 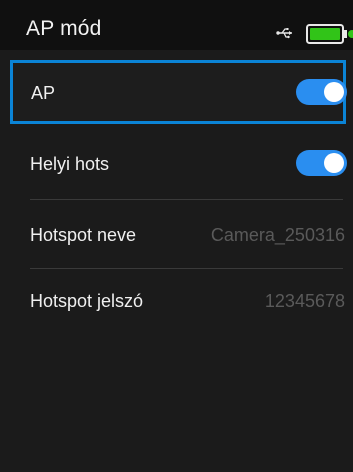 What do you see at coordinates (87, 301) in the screenshot?
I see `hotspot-password-label: Hotspot jelszó` at bounding box center [87, 301].